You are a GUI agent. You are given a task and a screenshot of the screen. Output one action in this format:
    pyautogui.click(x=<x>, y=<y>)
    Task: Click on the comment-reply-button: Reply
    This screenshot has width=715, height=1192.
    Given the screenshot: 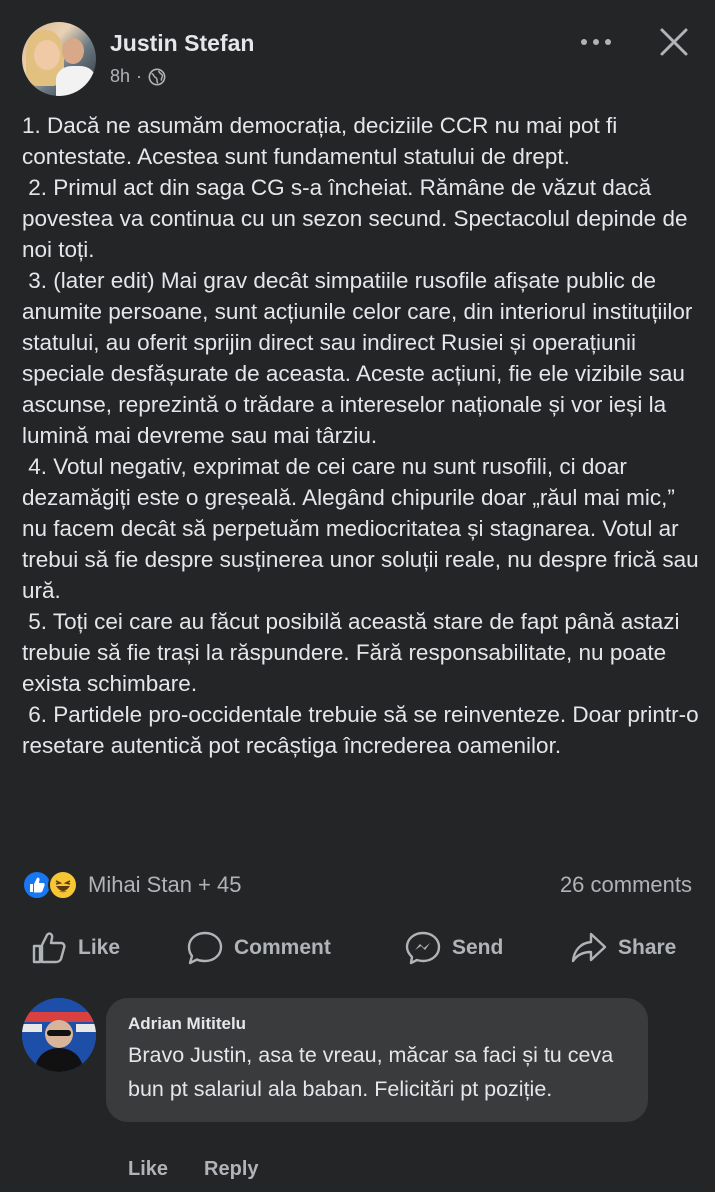 What is the action you would take?
    pyautogui.click(x=231, y=1169)
    